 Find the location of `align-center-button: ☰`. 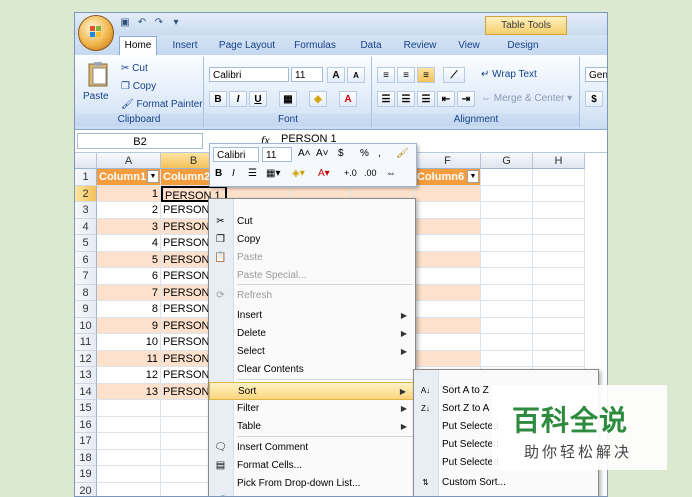

align-center-button: ☰ is located at coordinates (406, 99).